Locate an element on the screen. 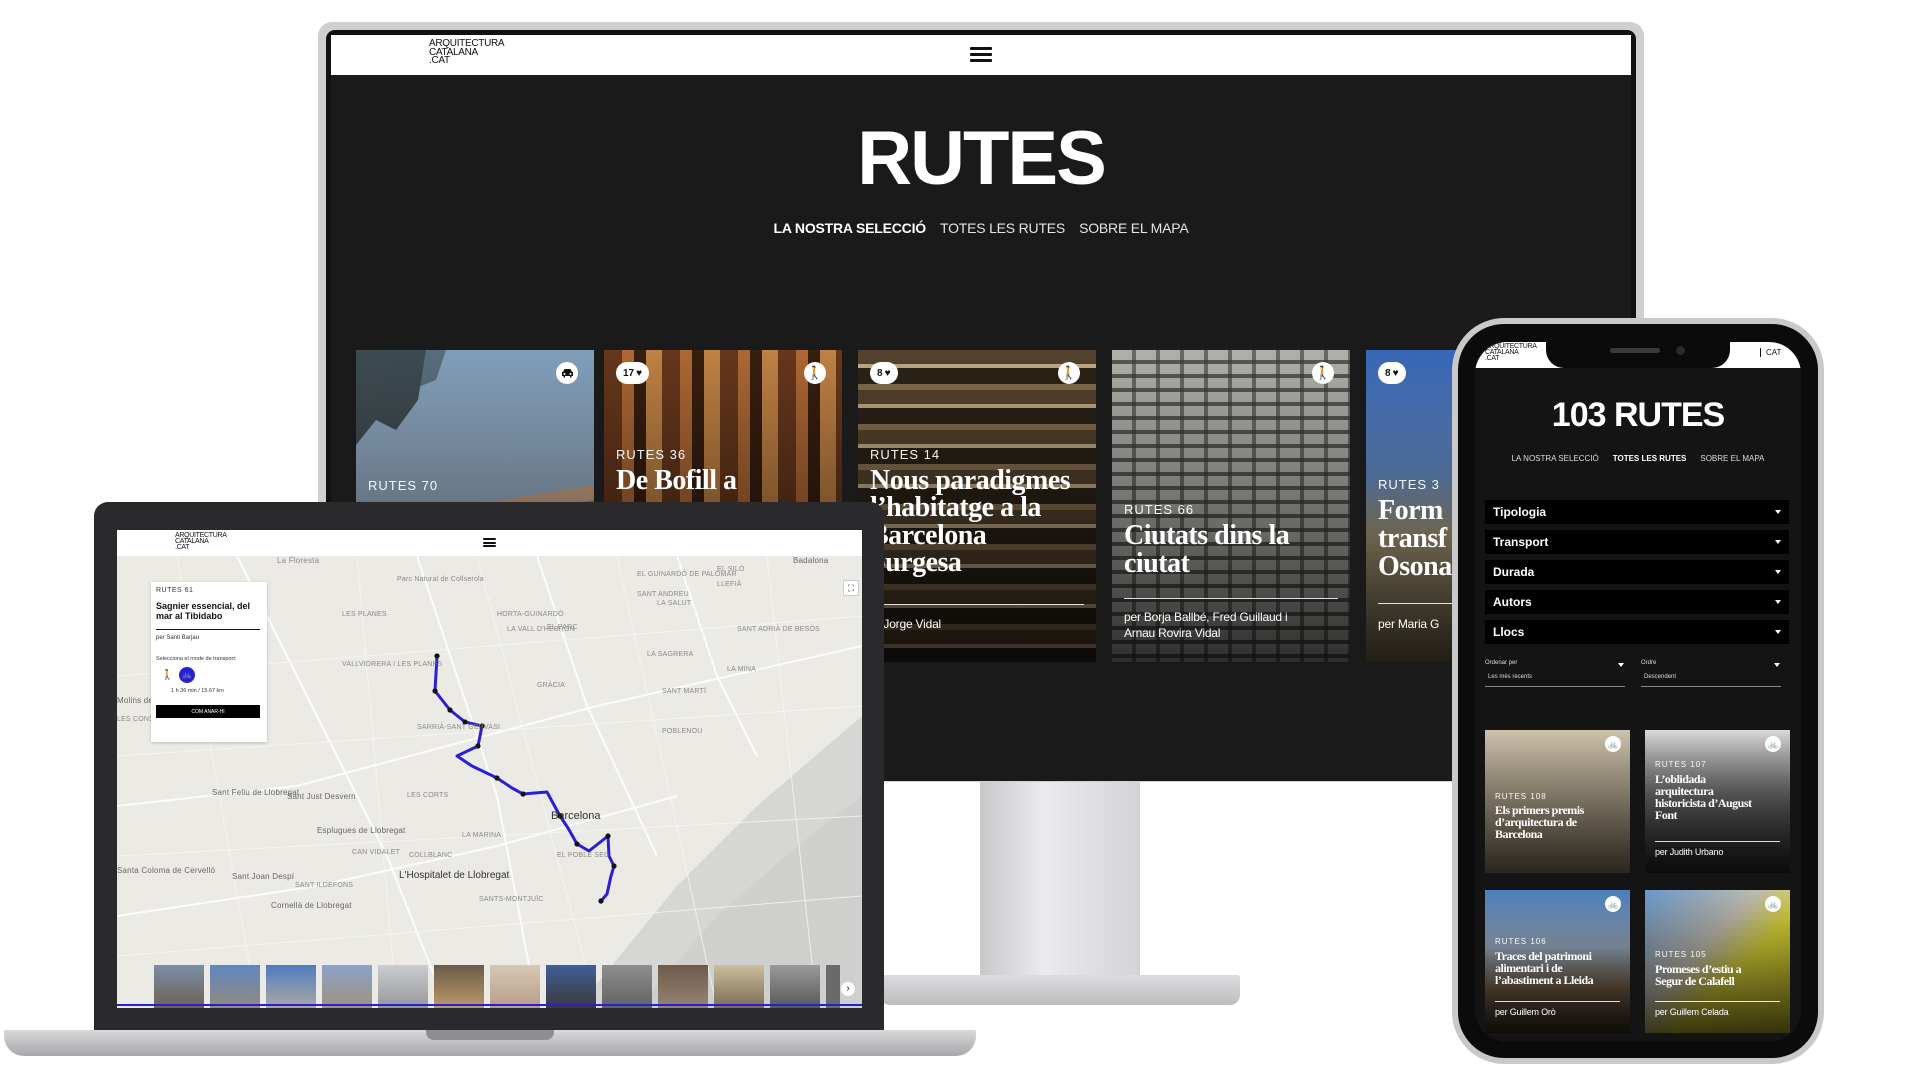 Image resolution: width=1920 pixels, height=1080 pixels. filter-tipologia: Tipologia is located at coordinates (1637, 512).